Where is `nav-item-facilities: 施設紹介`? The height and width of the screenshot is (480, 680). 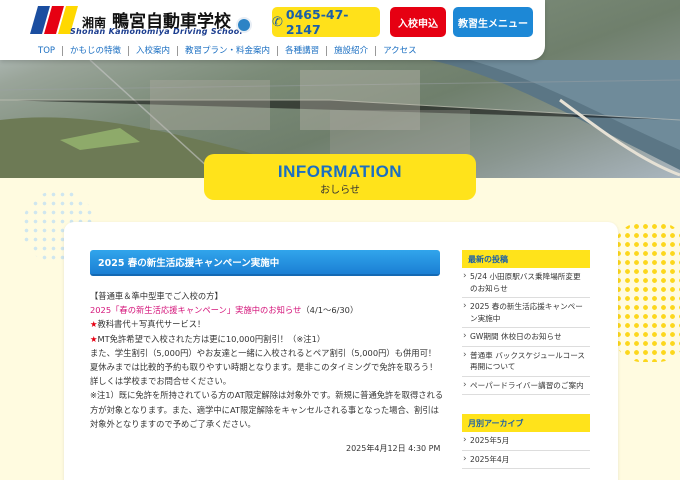
nav-item-facilities: 施設紹介 is located at coordinates (352, 51).